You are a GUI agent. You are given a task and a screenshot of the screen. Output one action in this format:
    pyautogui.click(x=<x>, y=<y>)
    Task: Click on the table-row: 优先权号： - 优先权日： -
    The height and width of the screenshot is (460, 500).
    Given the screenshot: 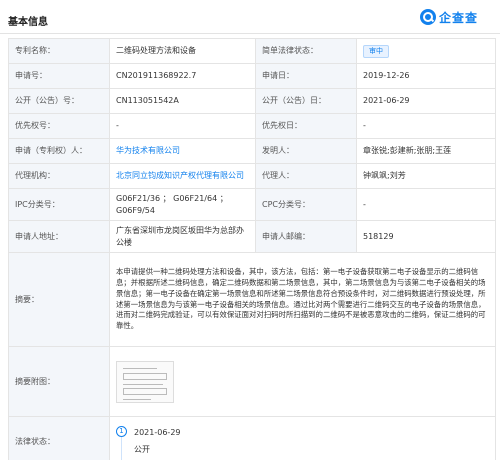 What is the action you would take?
    pyautogui.click(x=252, y=126)
    